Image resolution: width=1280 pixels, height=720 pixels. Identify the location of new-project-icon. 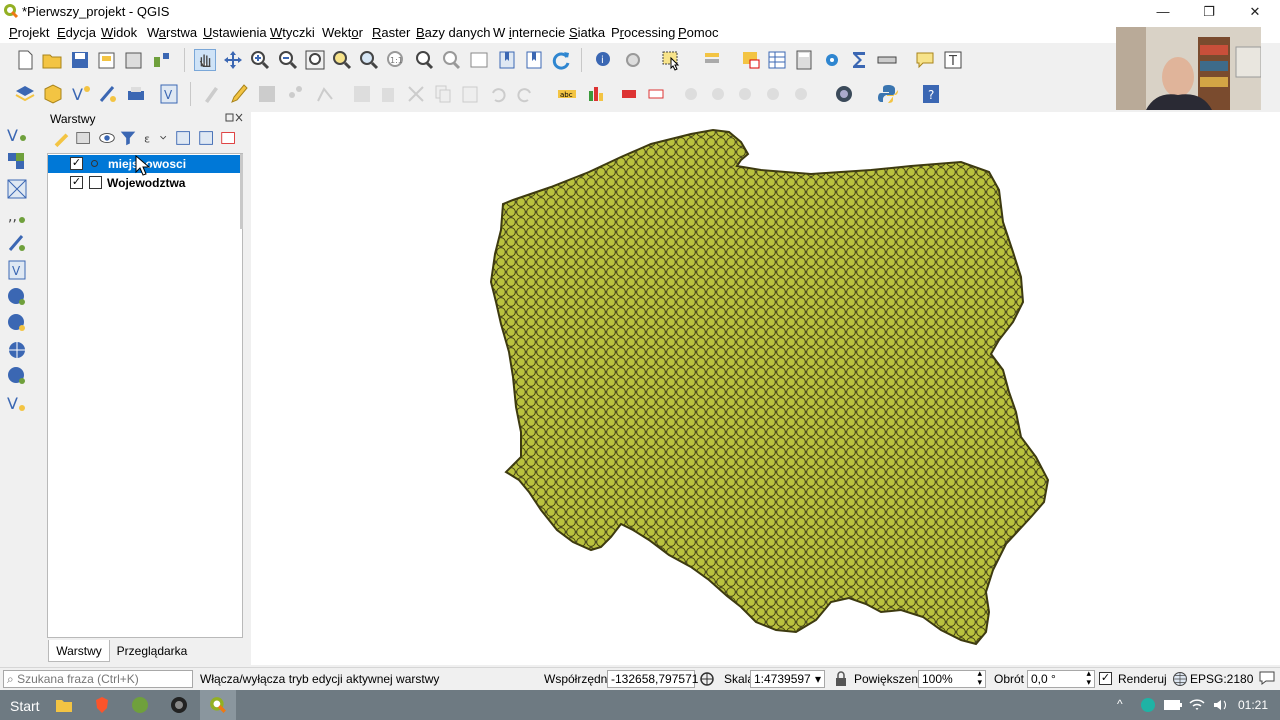
(25, 60).